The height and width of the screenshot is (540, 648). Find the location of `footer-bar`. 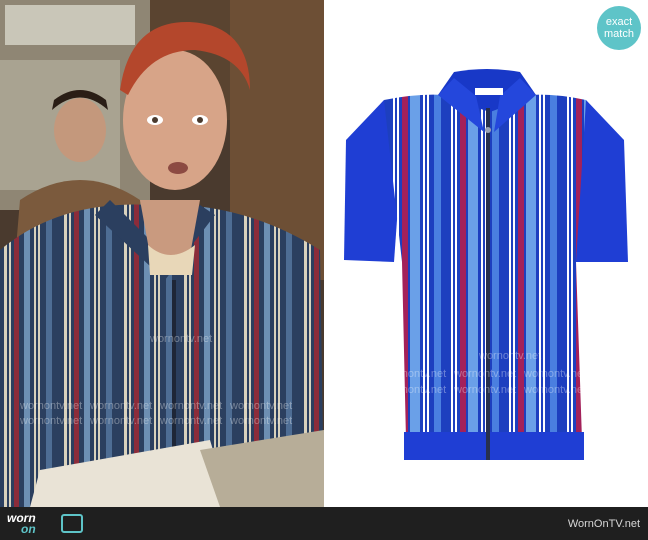

footer-bar is located at coordinates (324, 523).